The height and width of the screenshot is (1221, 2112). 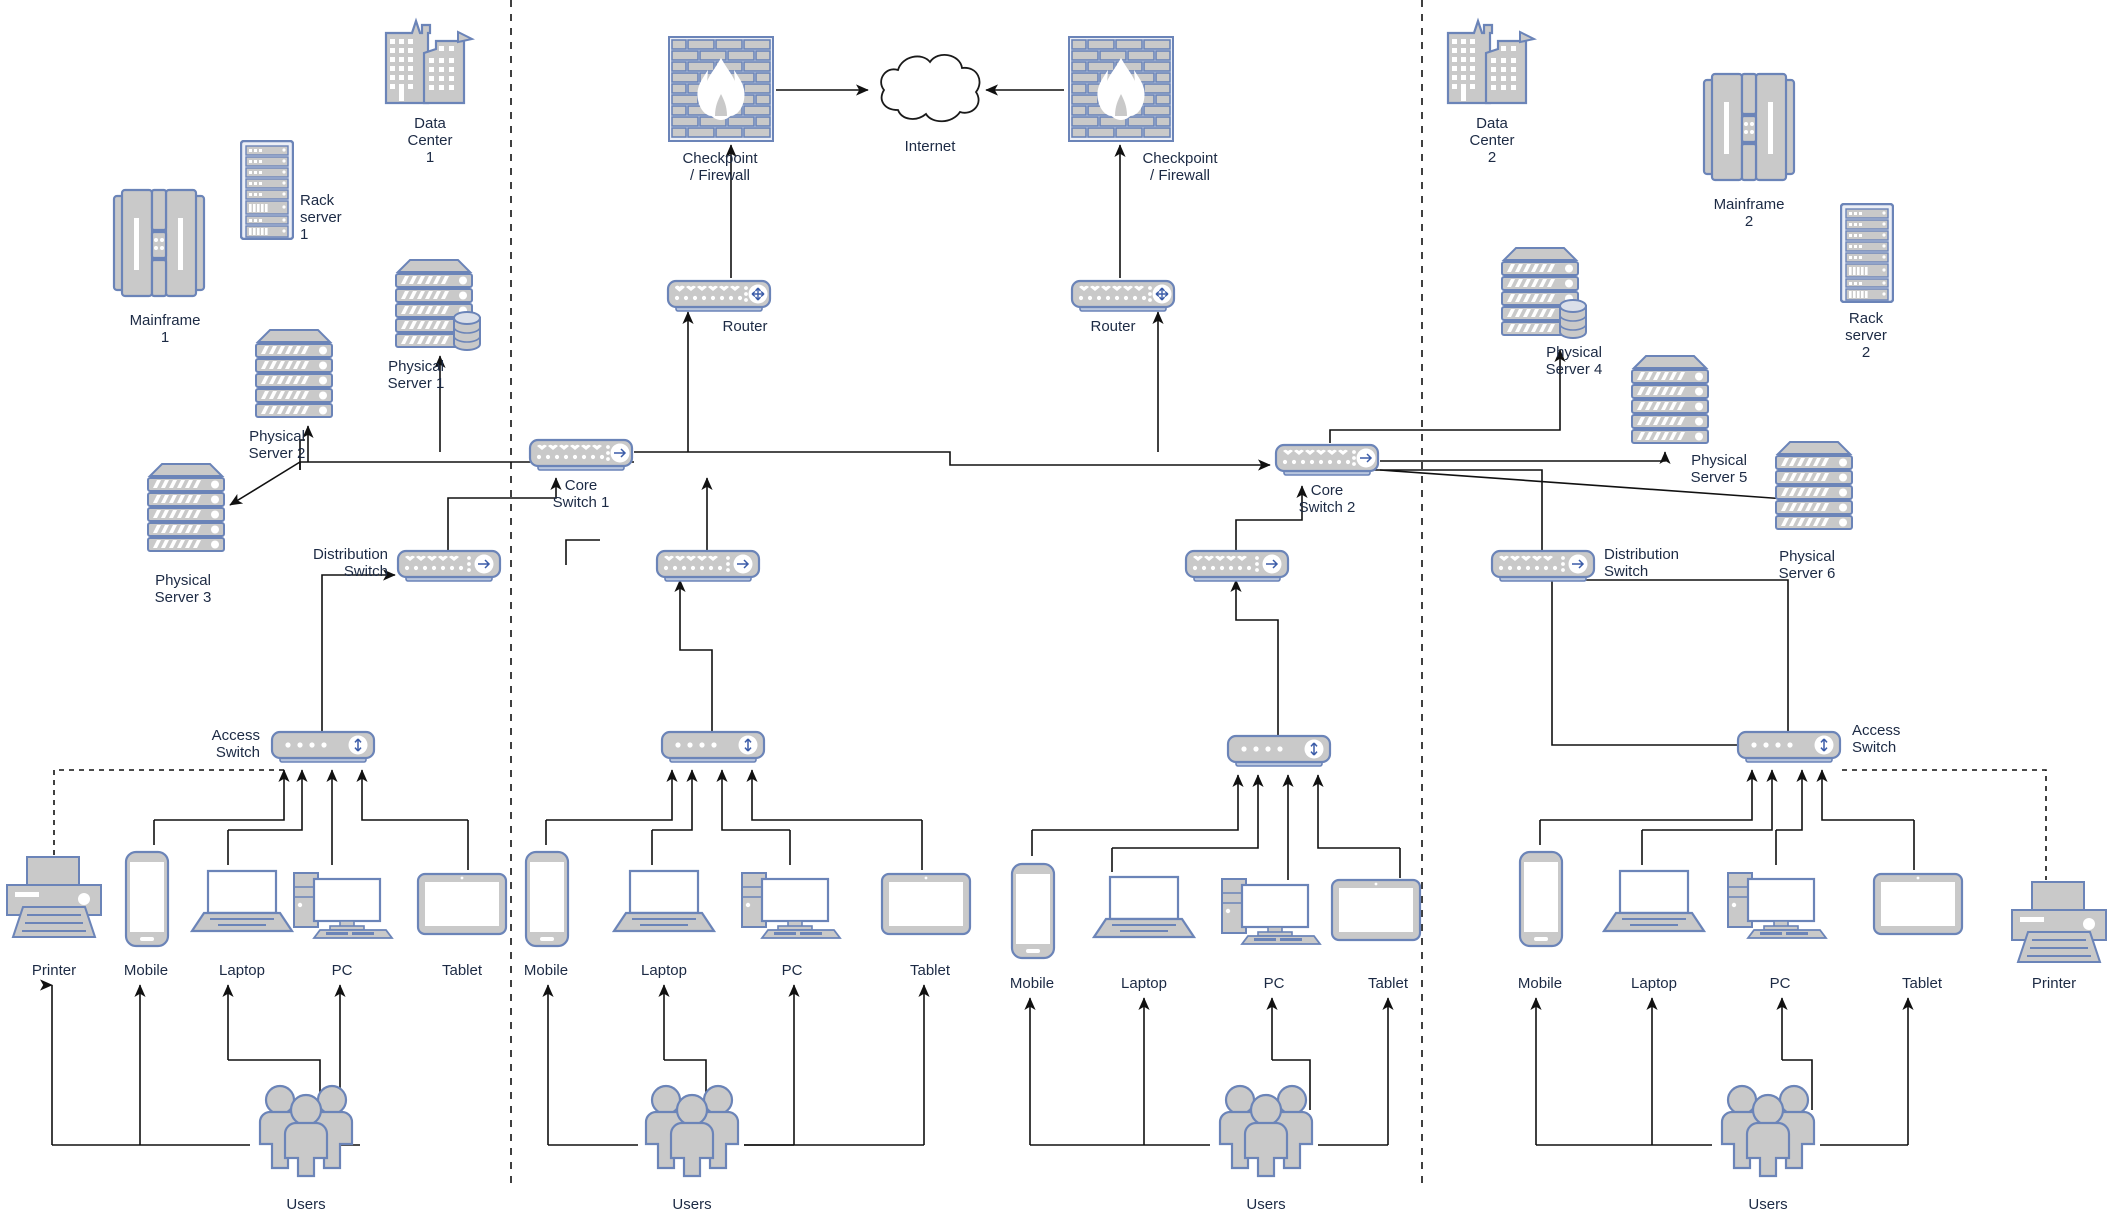 What do you see at coordinates (1274, 983) in the screenshot?
I see `pc-3-label: PC` at bounding box center [1274, 983].